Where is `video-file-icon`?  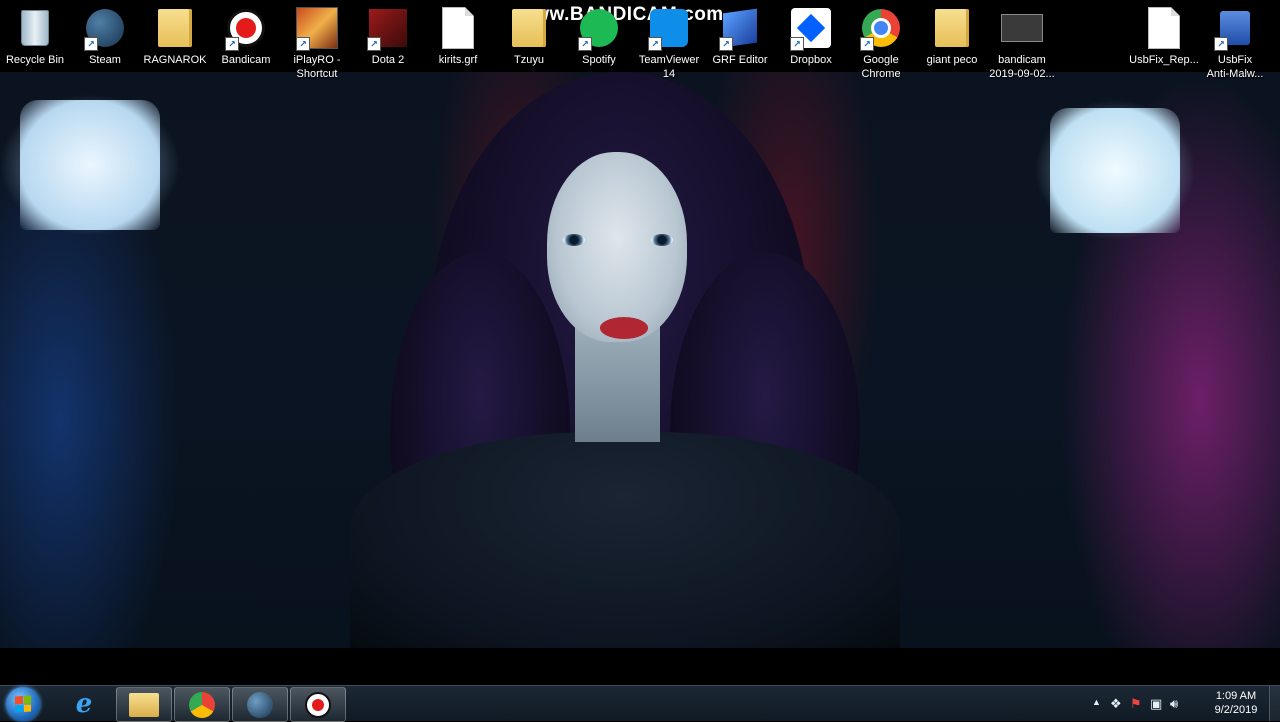
video-file-icon is located at coordinates (1022, 28).